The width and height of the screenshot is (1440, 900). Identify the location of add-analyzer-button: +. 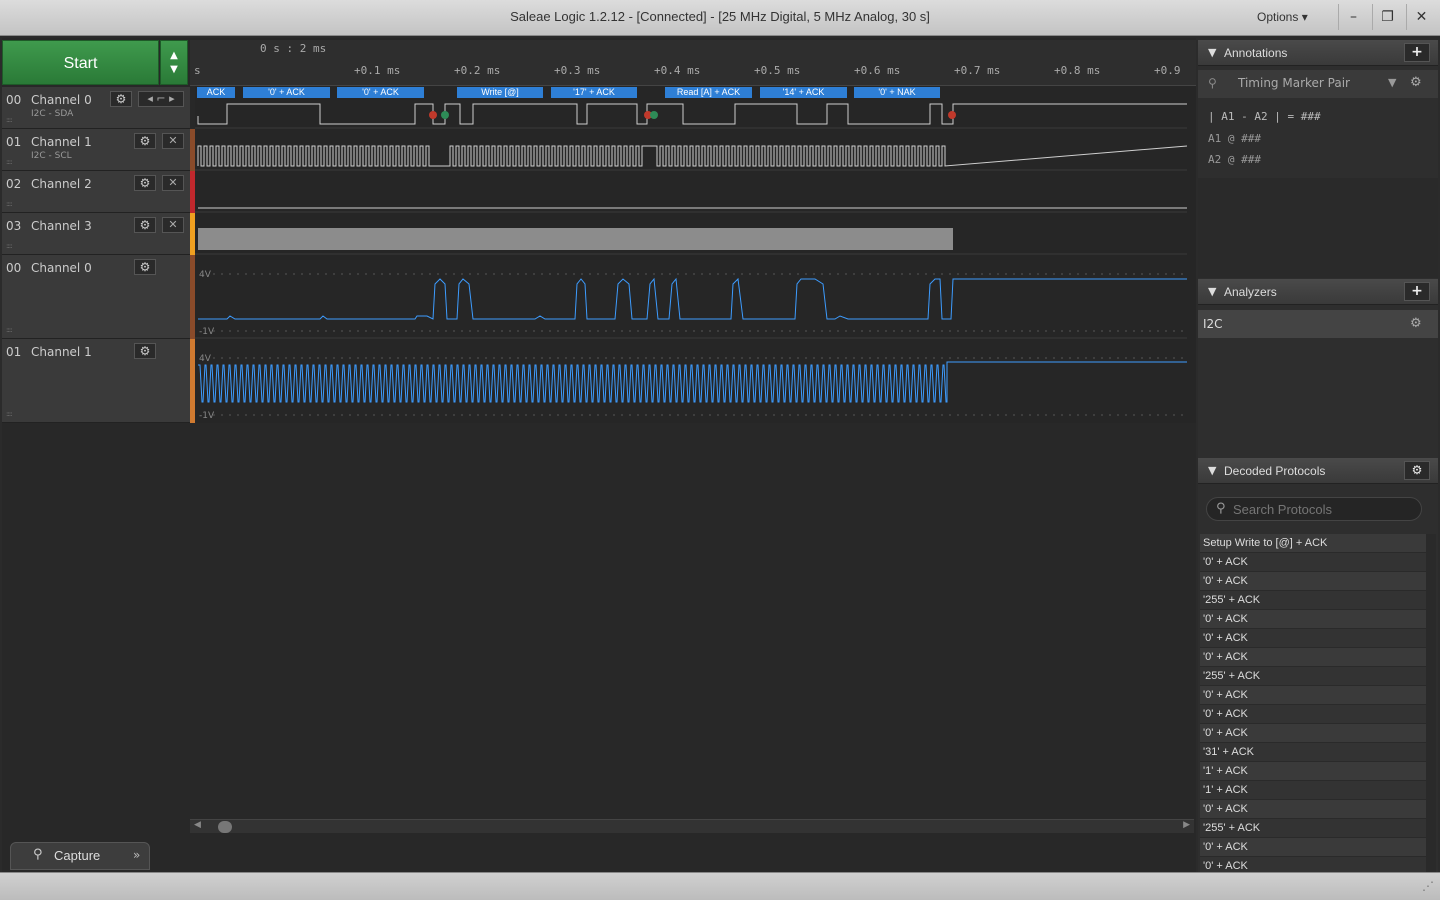
(1417, 291).